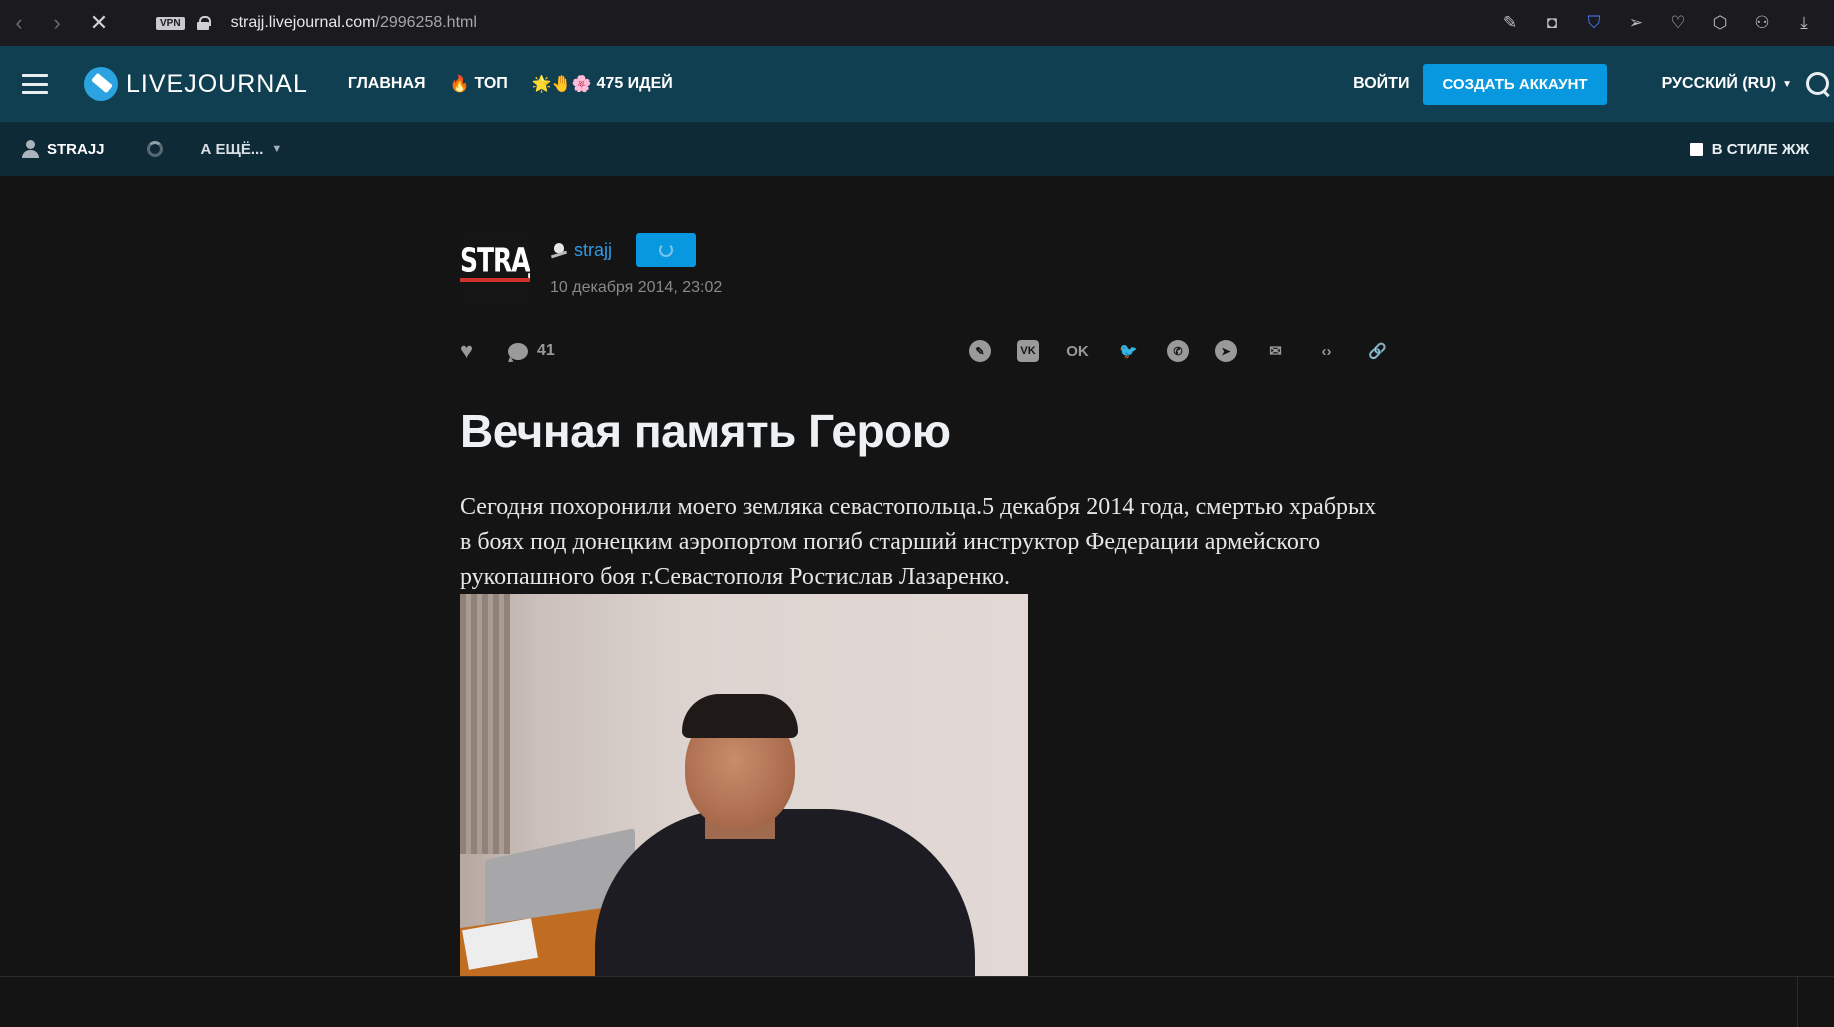 The image size is (1834, 1027). Describe the element at coordinates (19, 23) in the screenshot. I see `back-icon: ‹` at that location.